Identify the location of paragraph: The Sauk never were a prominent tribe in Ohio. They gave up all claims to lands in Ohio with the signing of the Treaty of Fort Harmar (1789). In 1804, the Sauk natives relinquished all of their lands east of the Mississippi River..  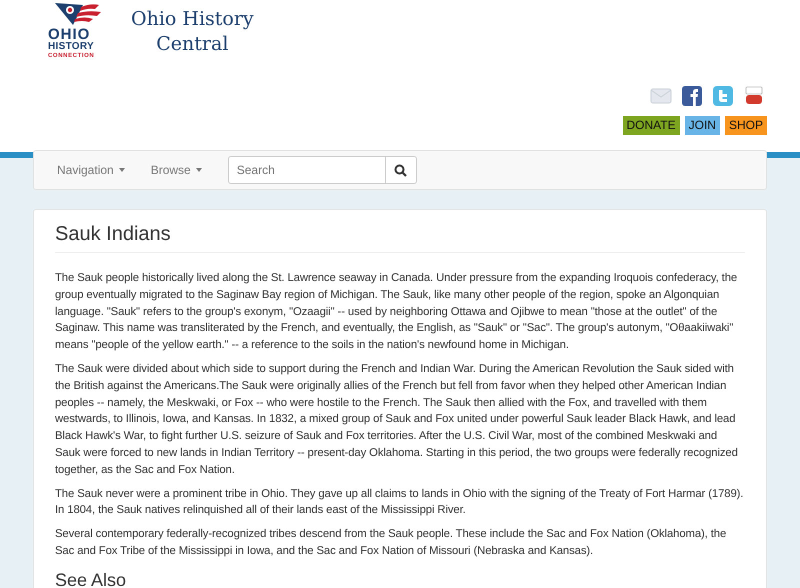
(399, 502).